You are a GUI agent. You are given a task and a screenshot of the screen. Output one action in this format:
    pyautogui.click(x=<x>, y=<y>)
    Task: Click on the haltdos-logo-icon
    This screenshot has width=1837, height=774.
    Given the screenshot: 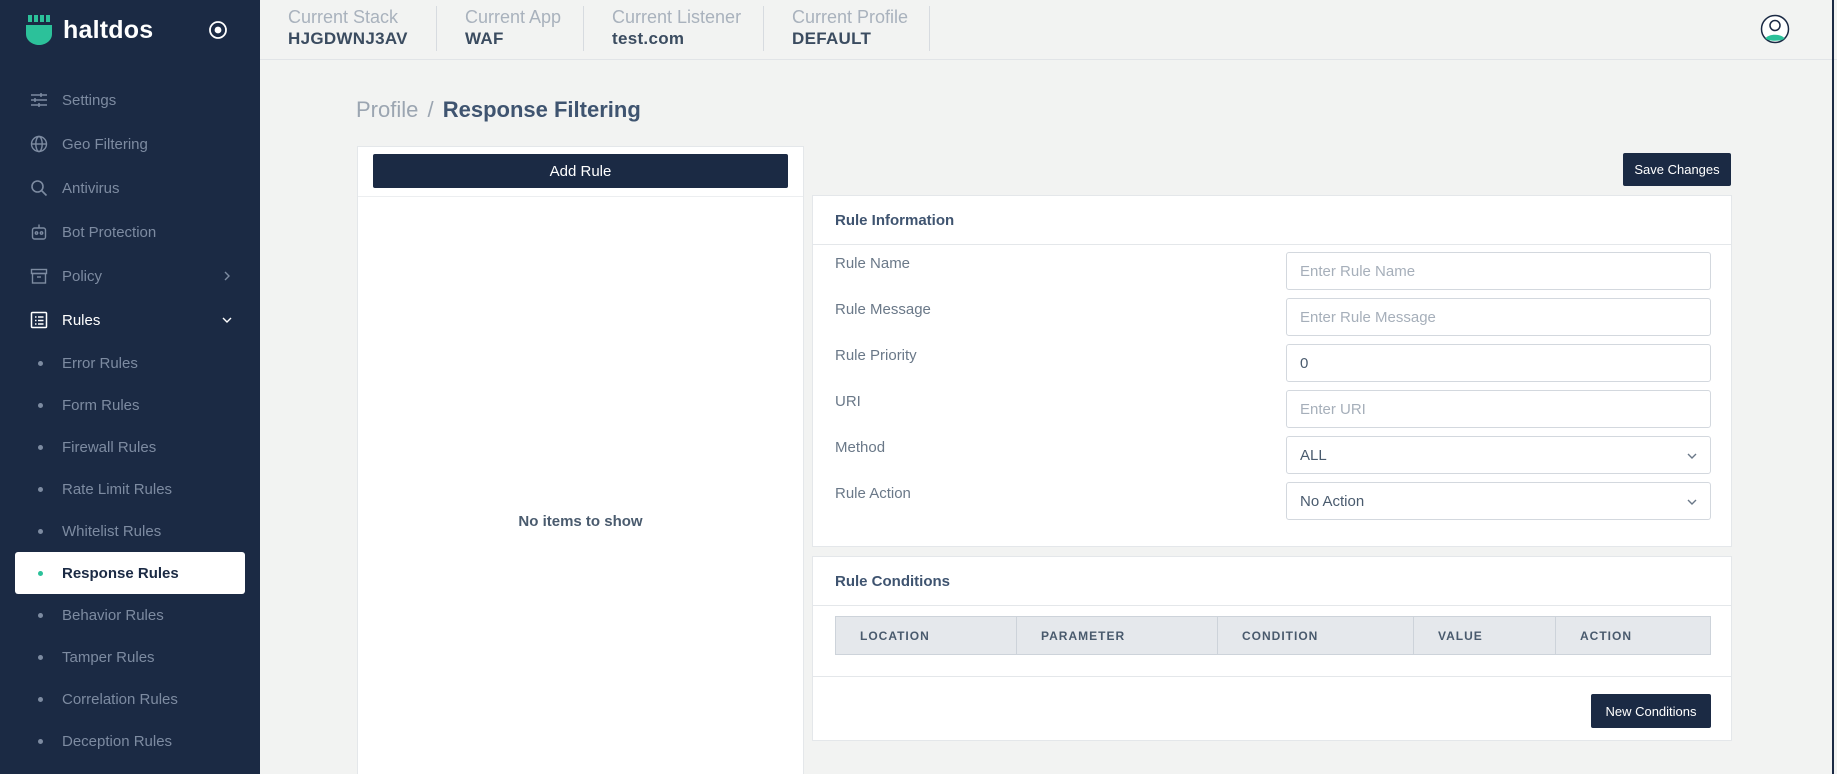 What is the action you would take?
    pyautogui.click(x=39, y=30)
    